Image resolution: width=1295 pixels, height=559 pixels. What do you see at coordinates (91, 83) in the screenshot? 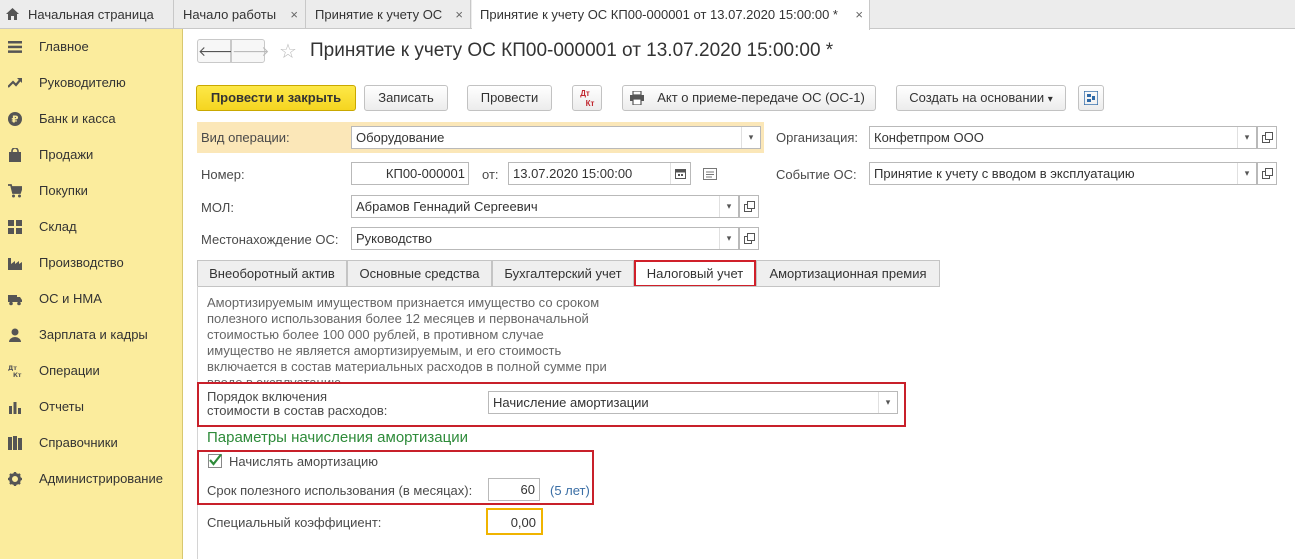
I see `sidebar-item-manager: Руководителю` at bounding box center [91, 83].